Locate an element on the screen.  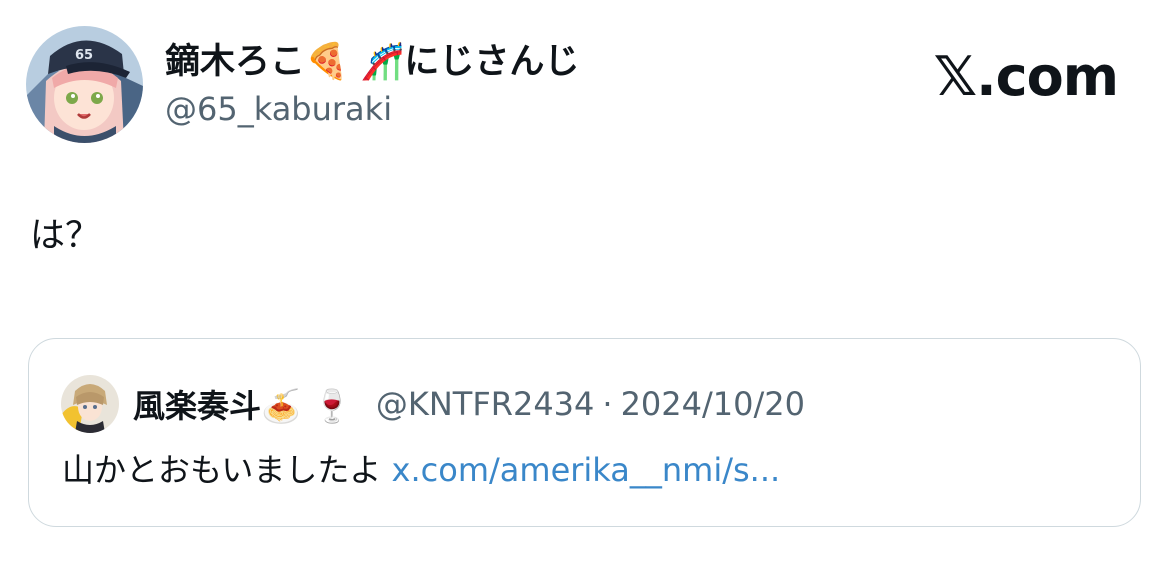
avatar-image-icon is located at coordinates (90, 404).